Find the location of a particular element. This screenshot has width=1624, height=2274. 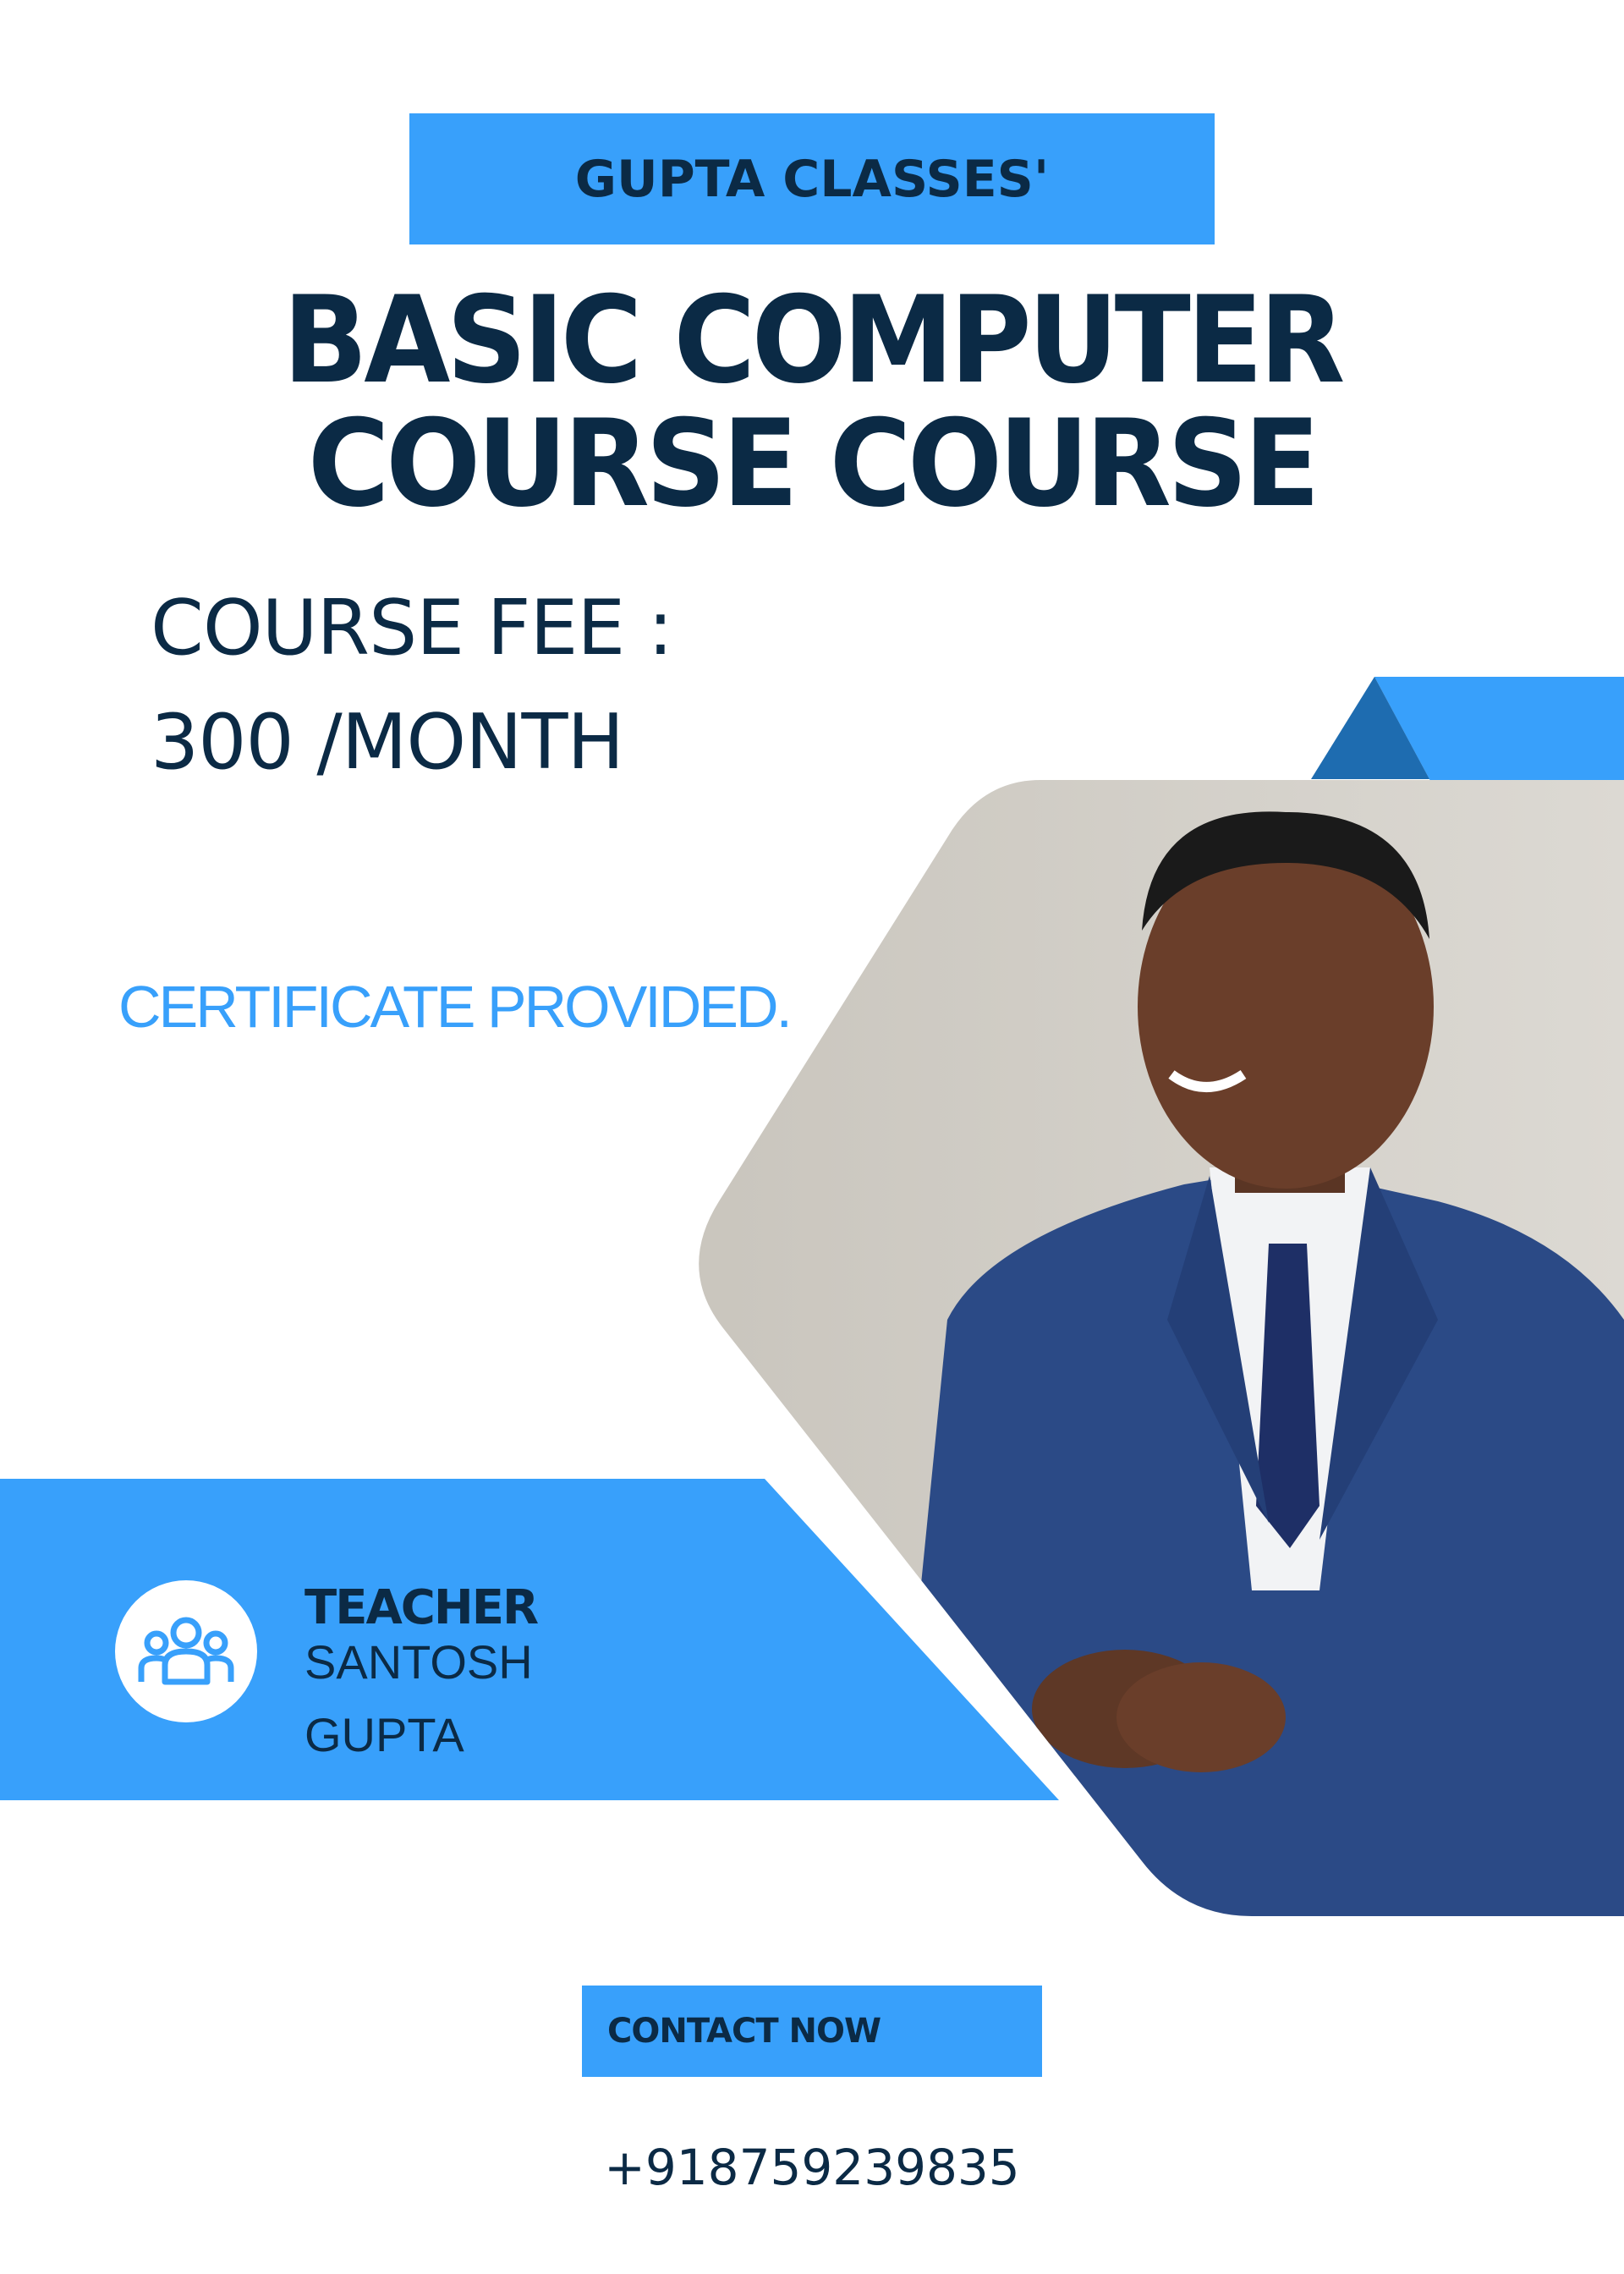

course-title-line-1: BASIC COMPUTER is located at coordinates (814, 340).